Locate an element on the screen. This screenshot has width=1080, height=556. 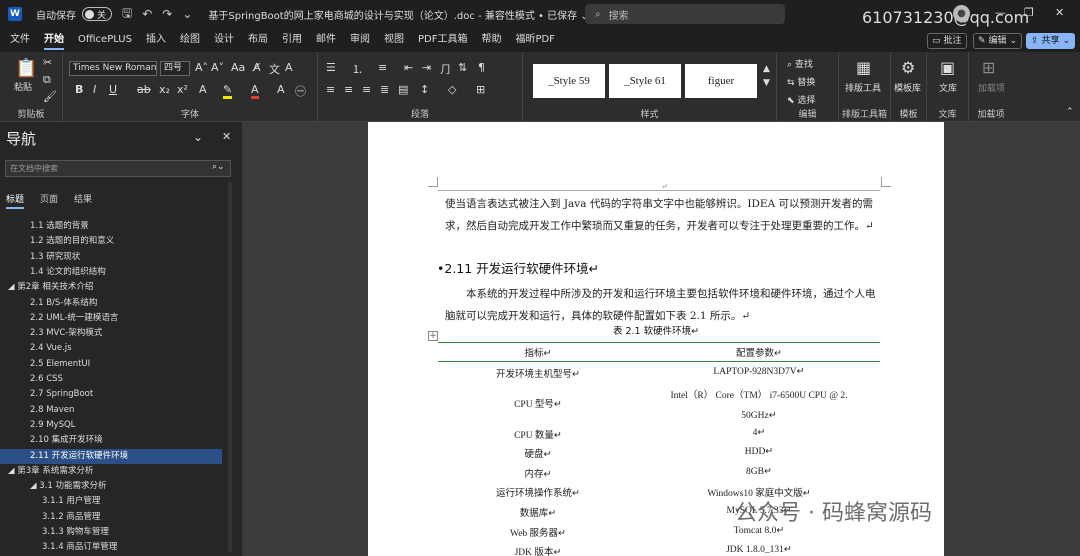
sort-icon: ⇅ is located at coordinates (462, 67).